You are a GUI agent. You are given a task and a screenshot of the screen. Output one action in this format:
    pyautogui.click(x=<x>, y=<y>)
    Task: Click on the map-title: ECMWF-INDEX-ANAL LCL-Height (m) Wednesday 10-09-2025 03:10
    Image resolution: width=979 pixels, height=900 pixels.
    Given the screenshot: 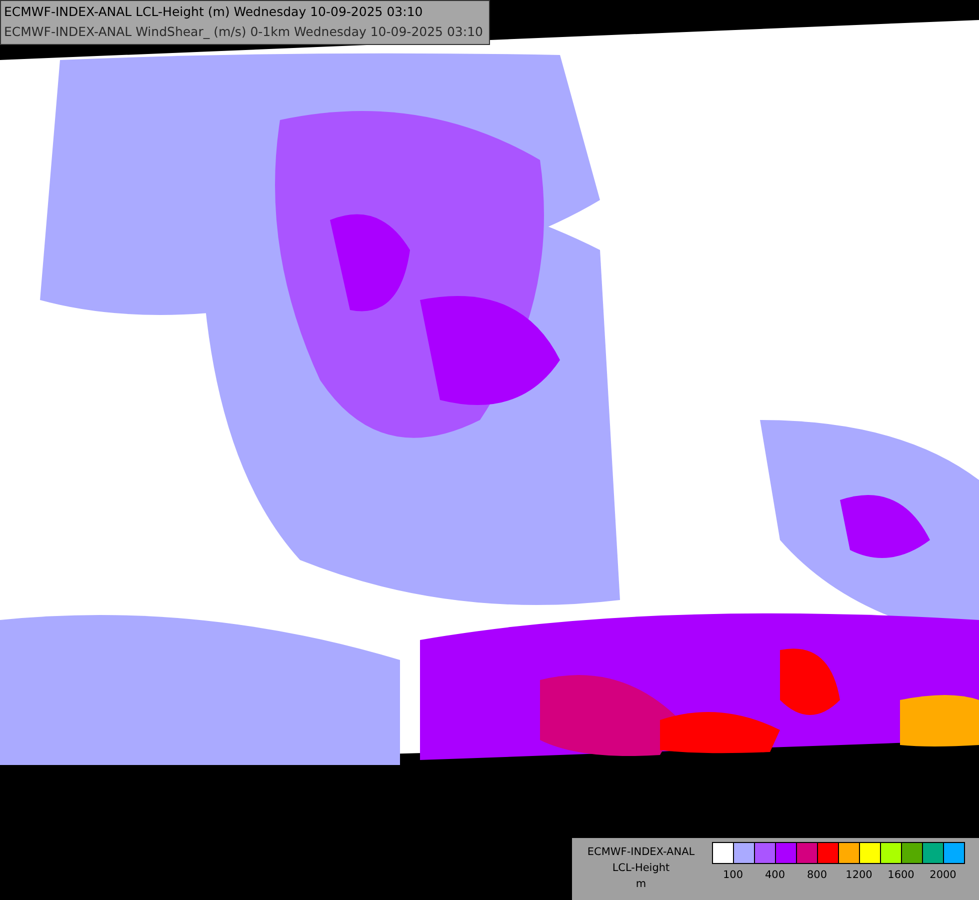 What is the action you would take?
    pyautogui.click(x=214, y=12)
    